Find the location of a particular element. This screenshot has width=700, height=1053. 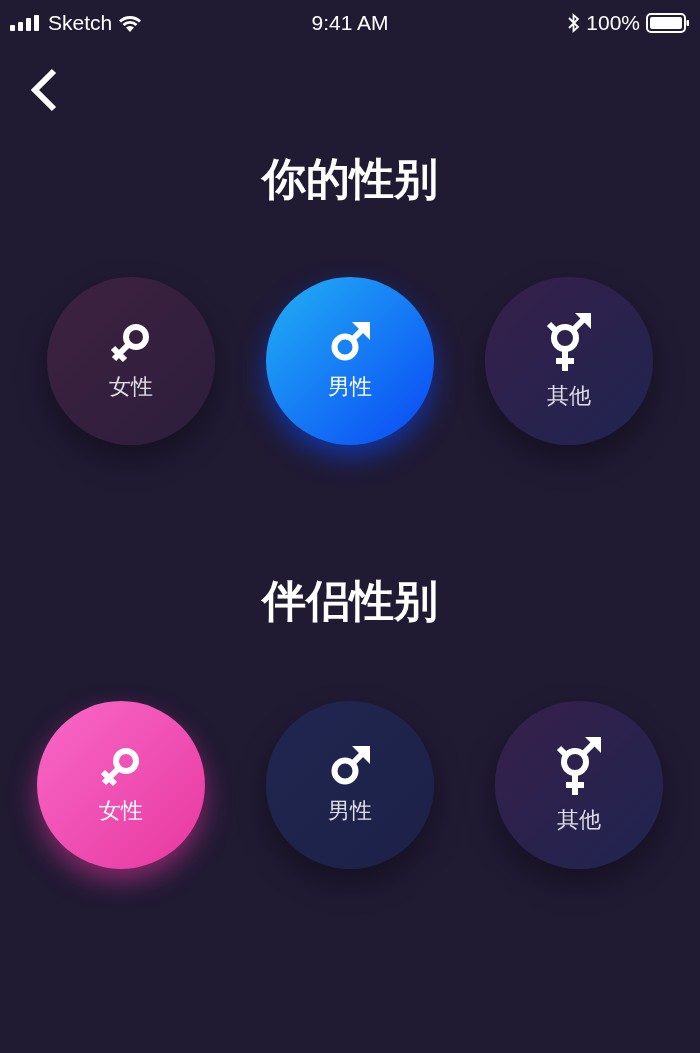

section-title: 伴侣性别 is located at coordinates (350, 601).